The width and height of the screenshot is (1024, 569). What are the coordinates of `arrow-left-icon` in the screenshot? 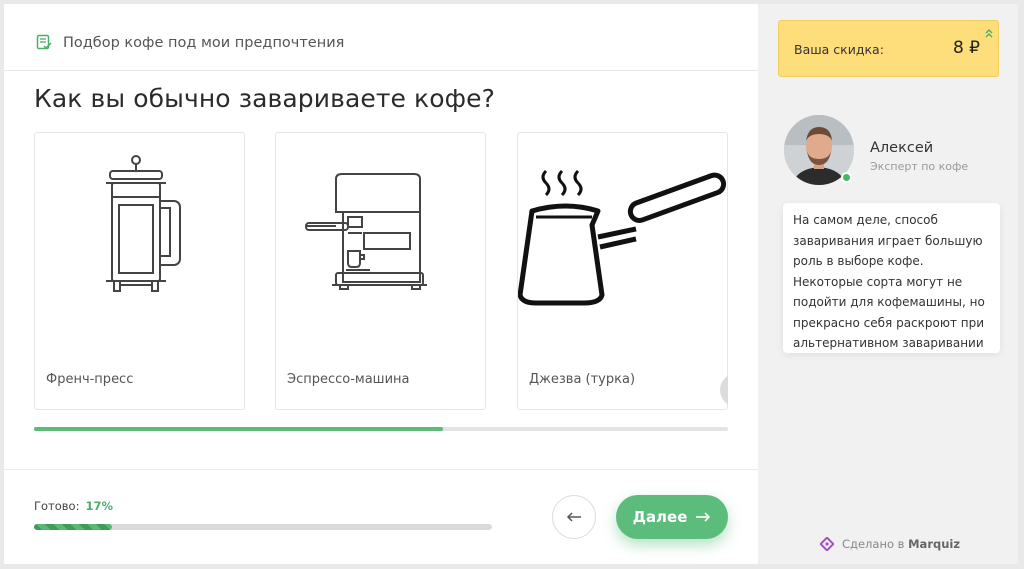 It's located at (573, 517).